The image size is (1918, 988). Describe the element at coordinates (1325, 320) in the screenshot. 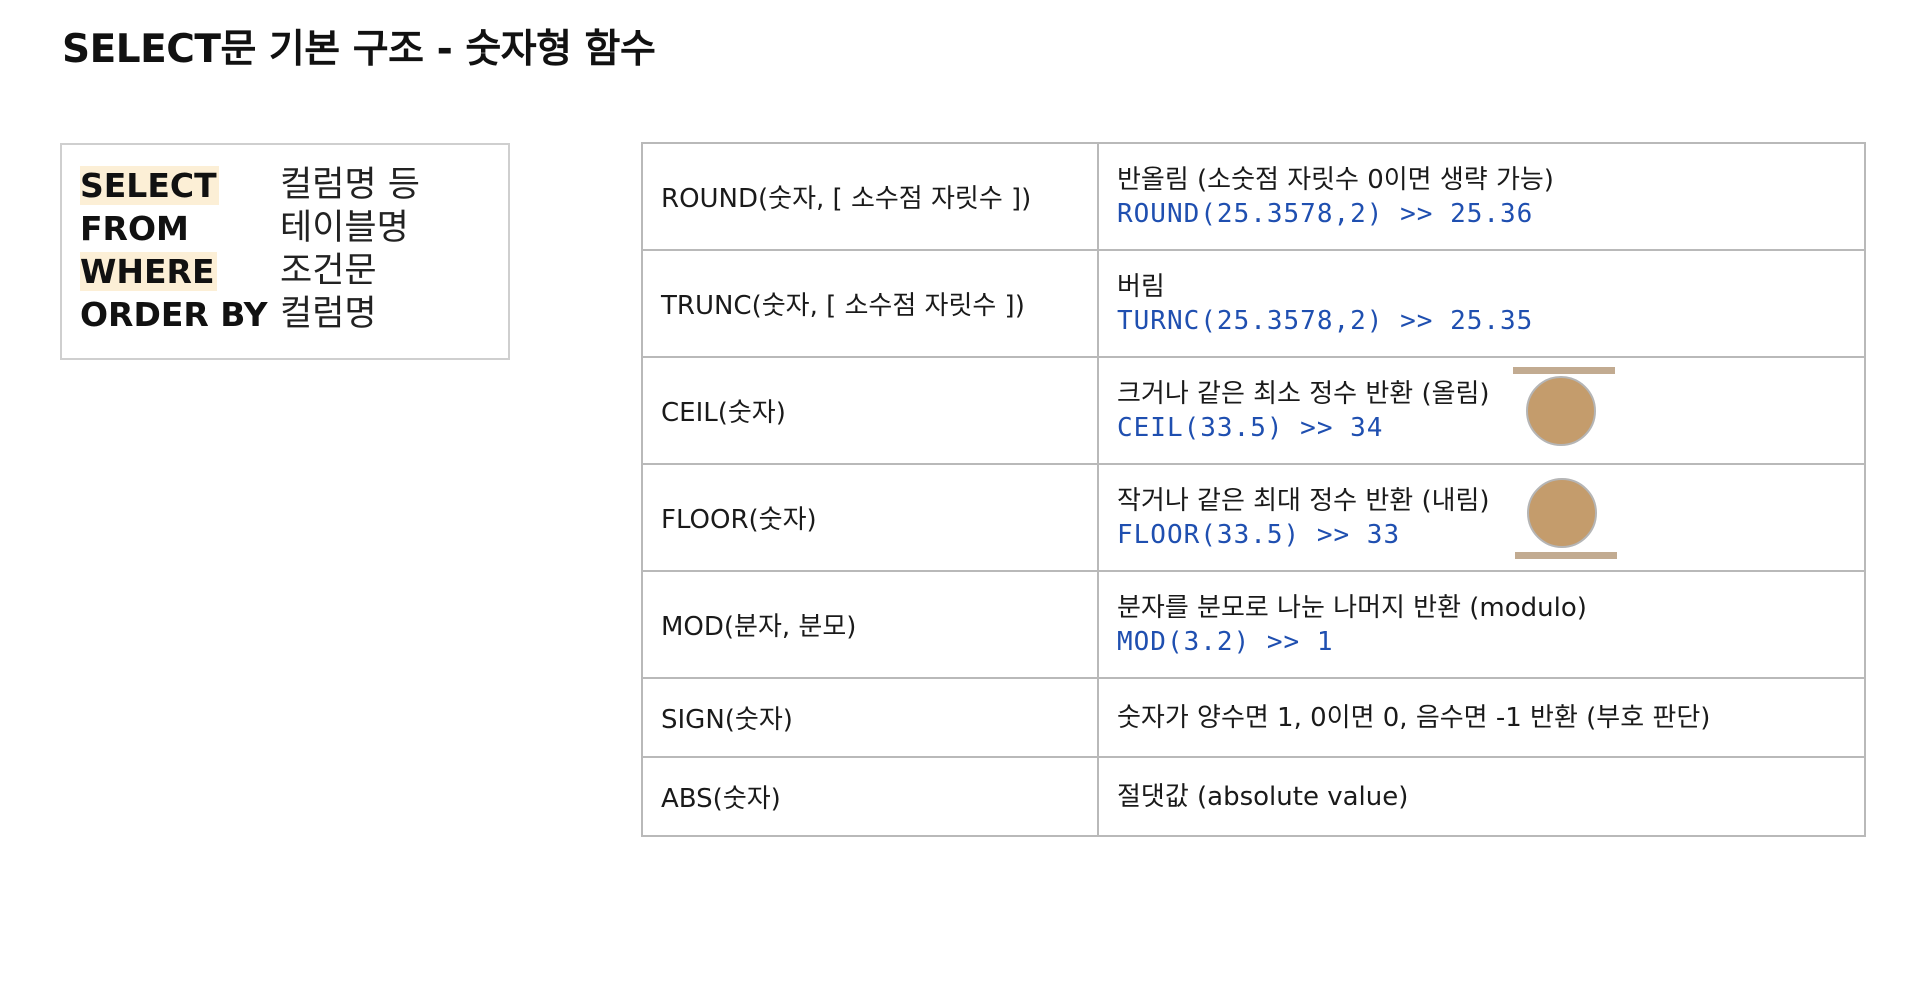

I see `function-example: TURNC(25.3578,2) >> 25.35` at that location.